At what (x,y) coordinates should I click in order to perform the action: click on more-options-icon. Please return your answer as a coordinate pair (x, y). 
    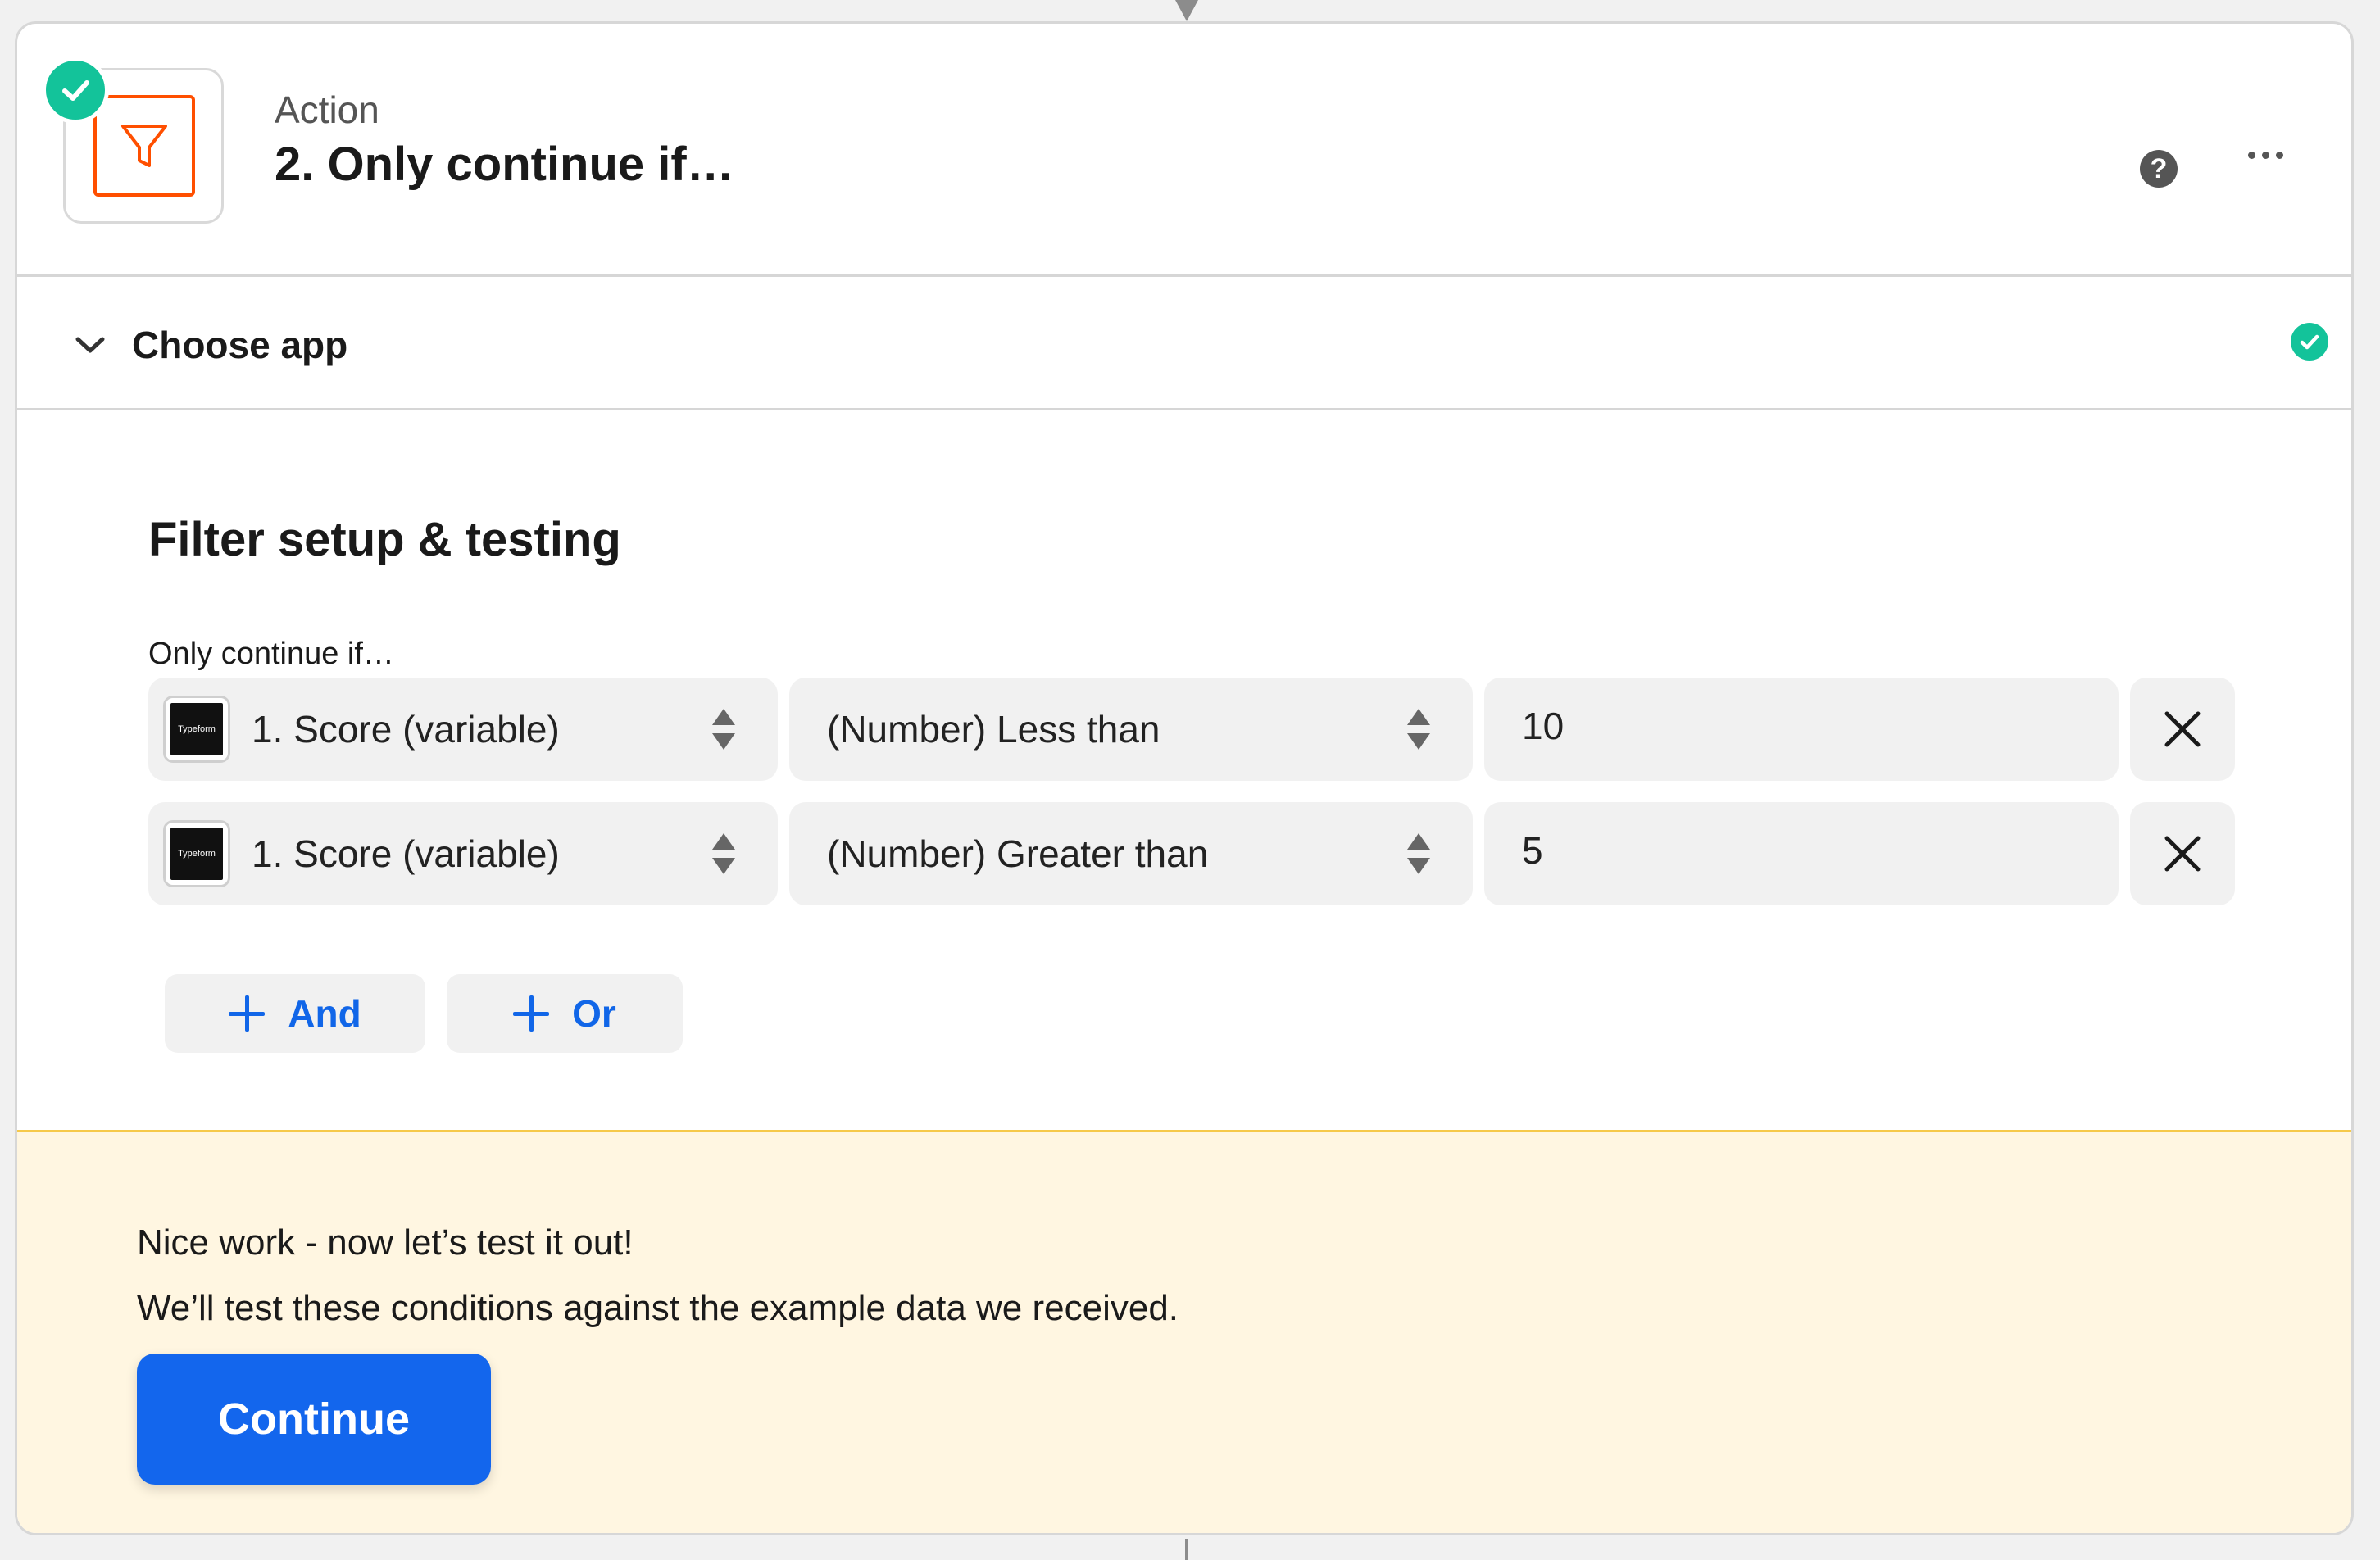
    Looking at the image, I should click on (2268, 155).